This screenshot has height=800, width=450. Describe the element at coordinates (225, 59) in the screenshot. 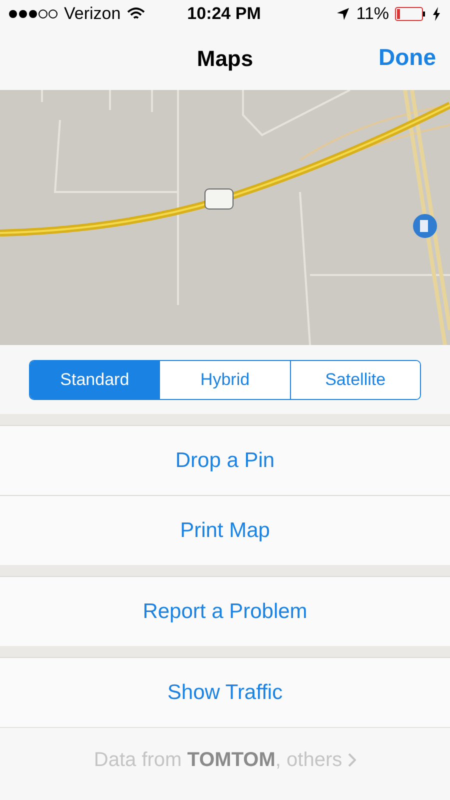

I see `screen-title: Maps` at that location.